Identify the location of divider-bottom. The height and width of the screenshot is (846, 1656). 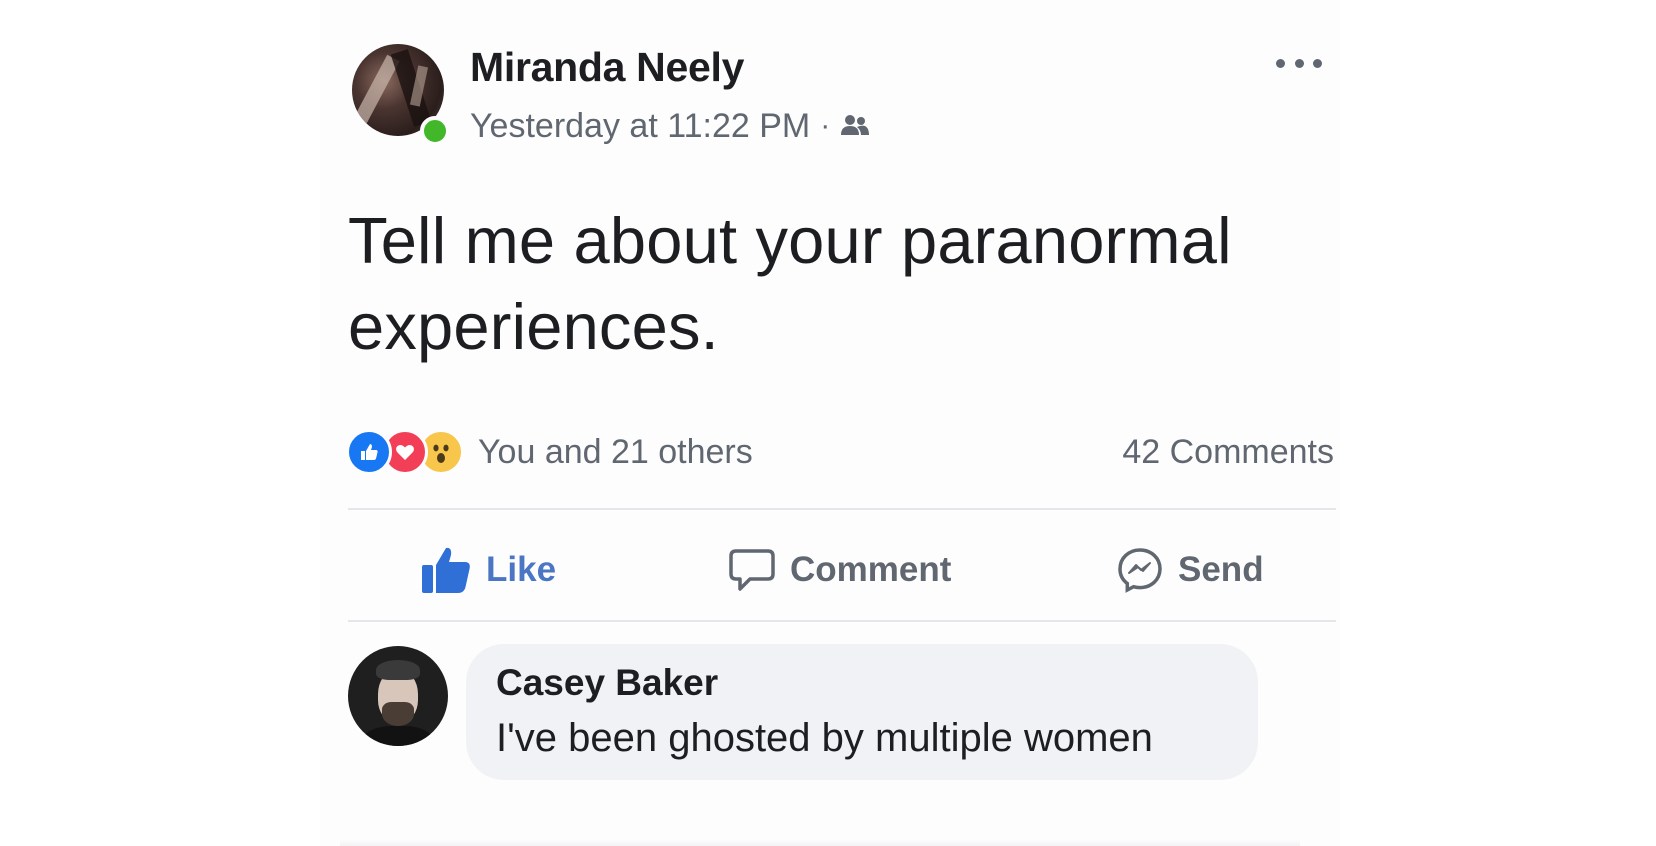
(842, 621).